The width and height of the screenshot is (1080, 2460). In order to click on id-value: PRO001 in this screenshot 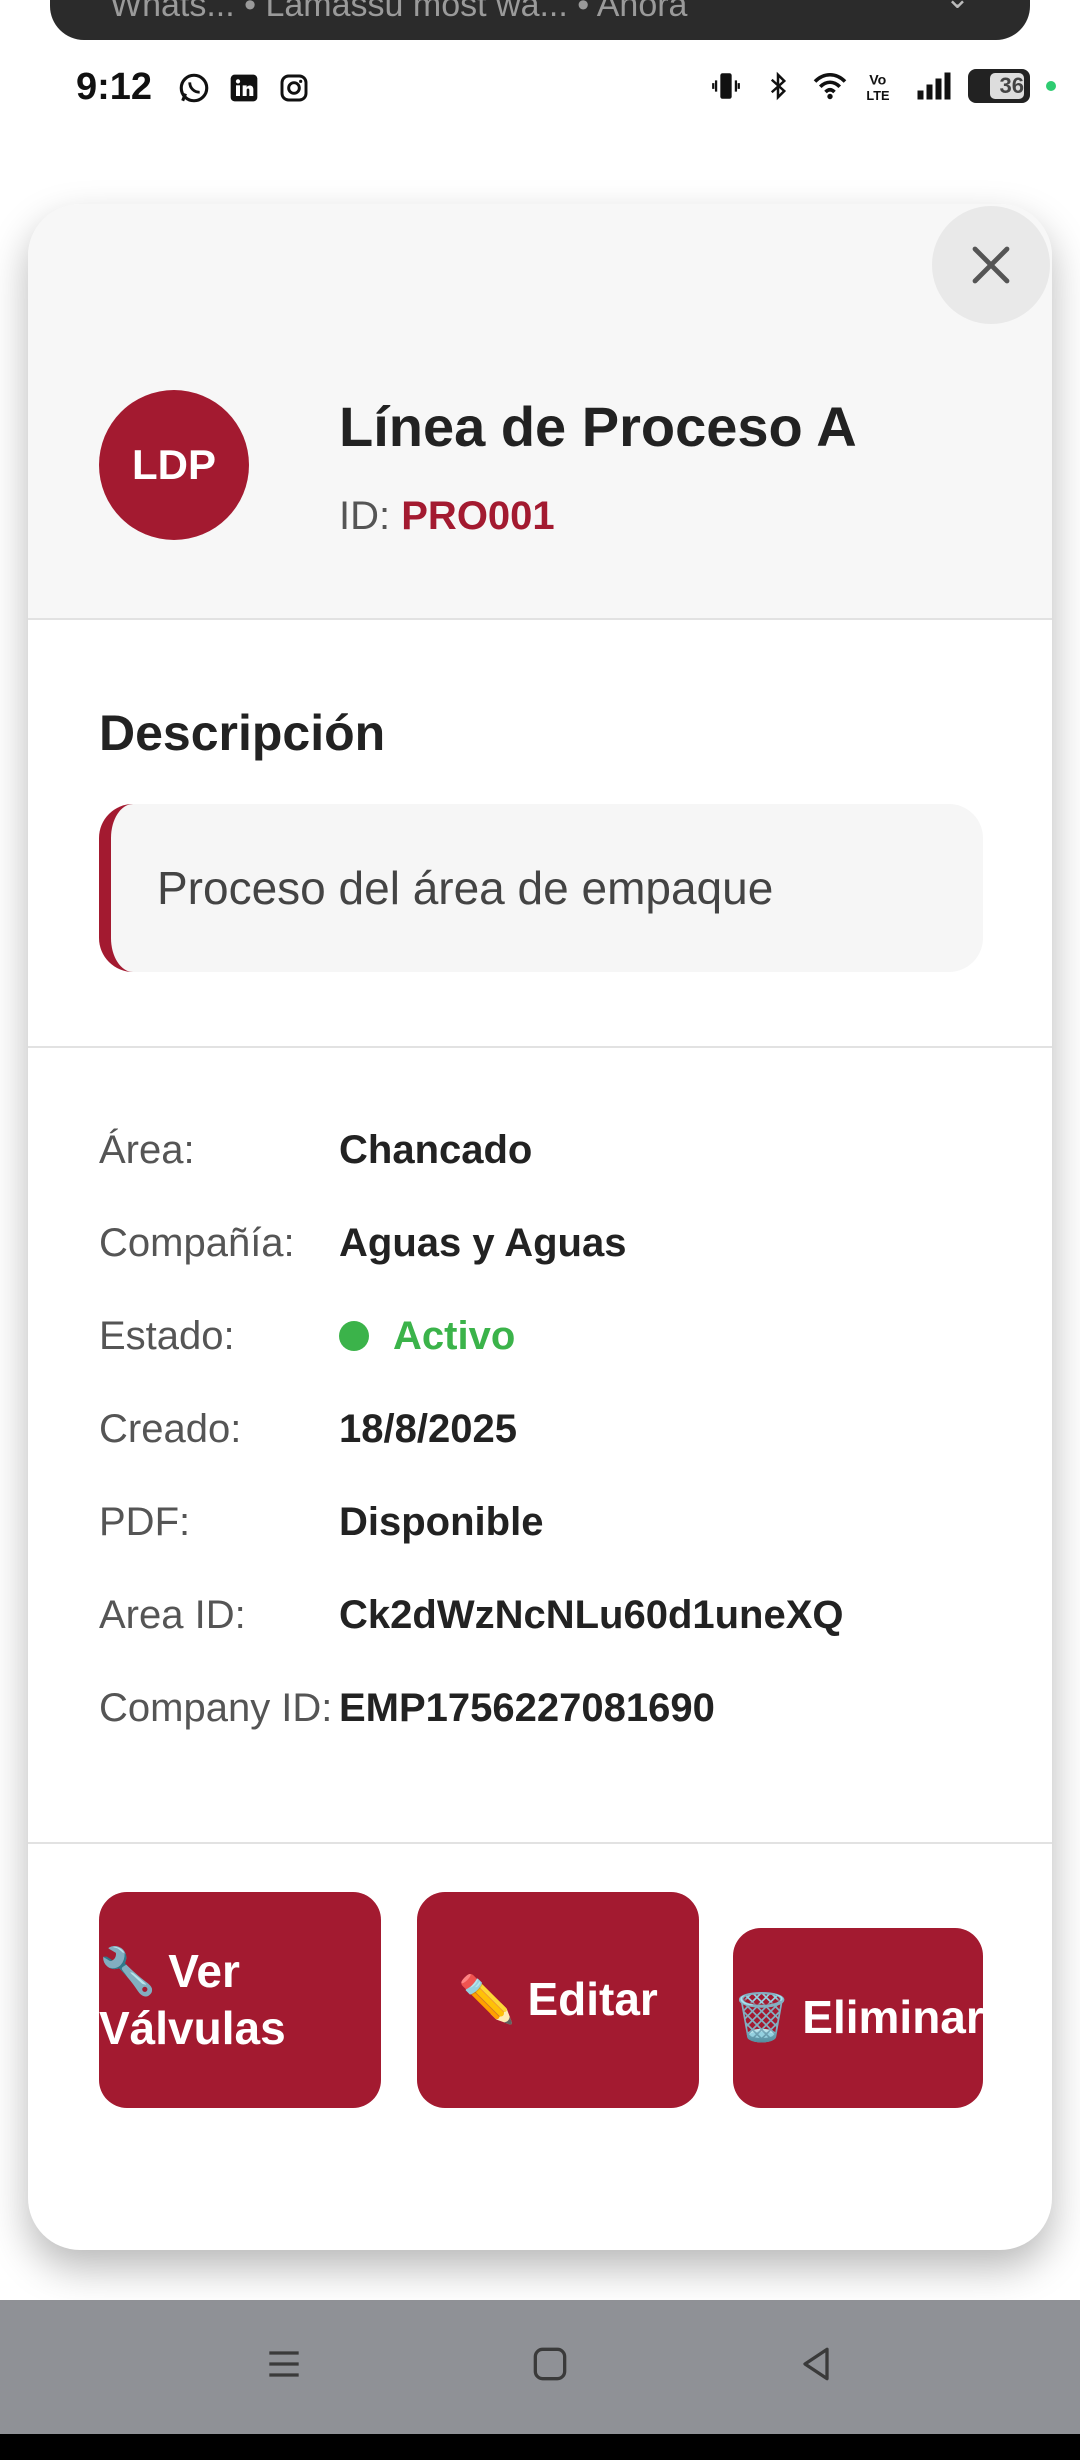, I will do `click(478, 516)`.